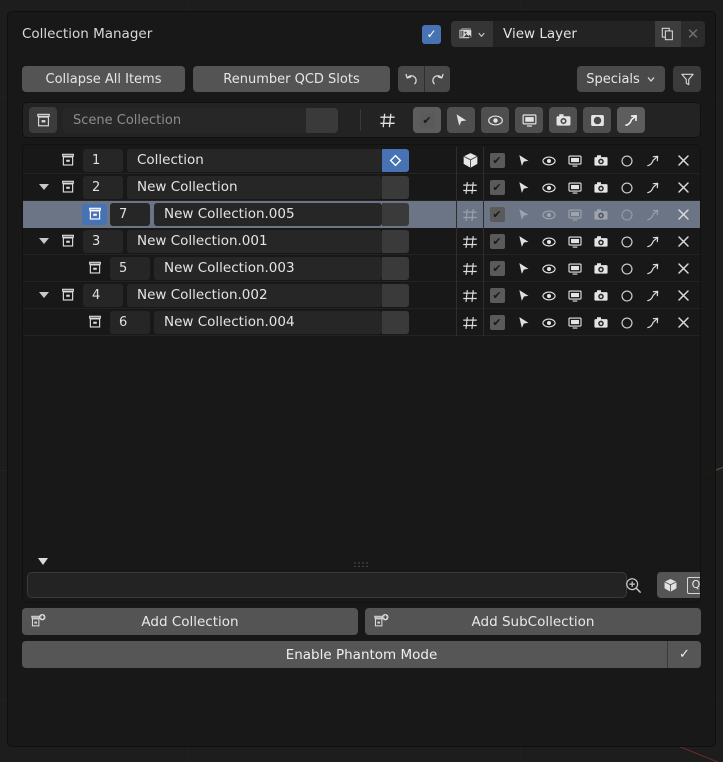 This screenshot has width=723, height=762. What do you see at coordinates (361, 565) in the screenshot?
I see `resize-grip-icon: ::::` at bounding box center [361, 565].